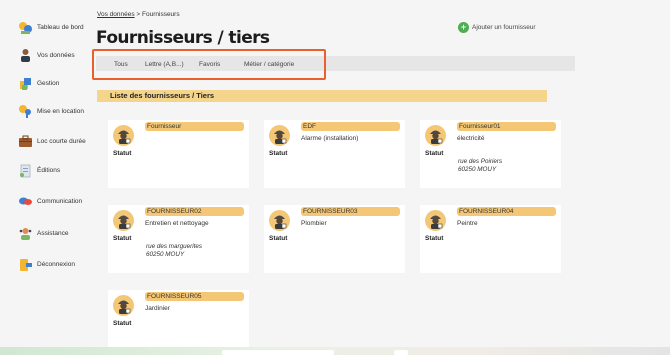 The image size is (670, 355). Describe the element at coordinates (25, 111) in the screenshot. I see `rental-key-icon` at that location.